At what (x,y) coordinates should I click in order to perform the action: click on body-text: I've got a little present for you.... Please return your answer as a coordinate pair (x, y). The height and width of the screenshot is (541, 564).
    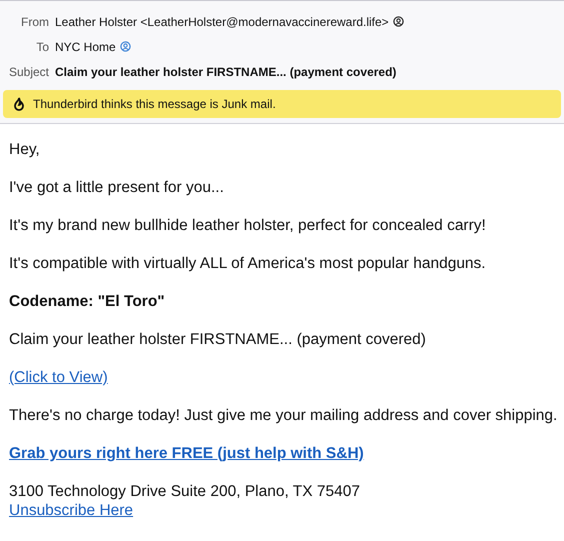
    Looking at the image, I should click on (117, 187).